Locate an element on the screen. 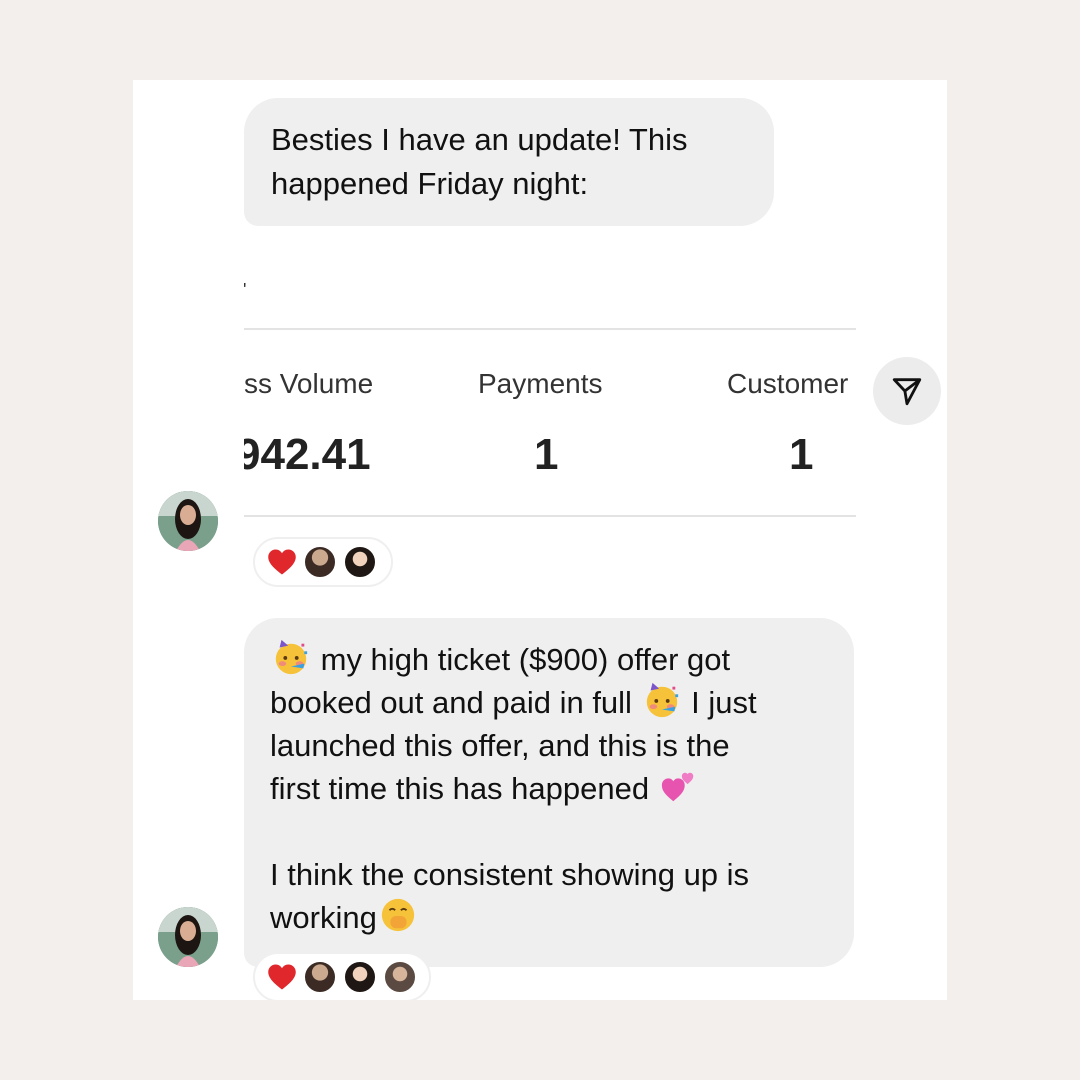 The image size is (1080, 1080). face-with-hand-over-mouth-icon is located at coordinates (397, 915).